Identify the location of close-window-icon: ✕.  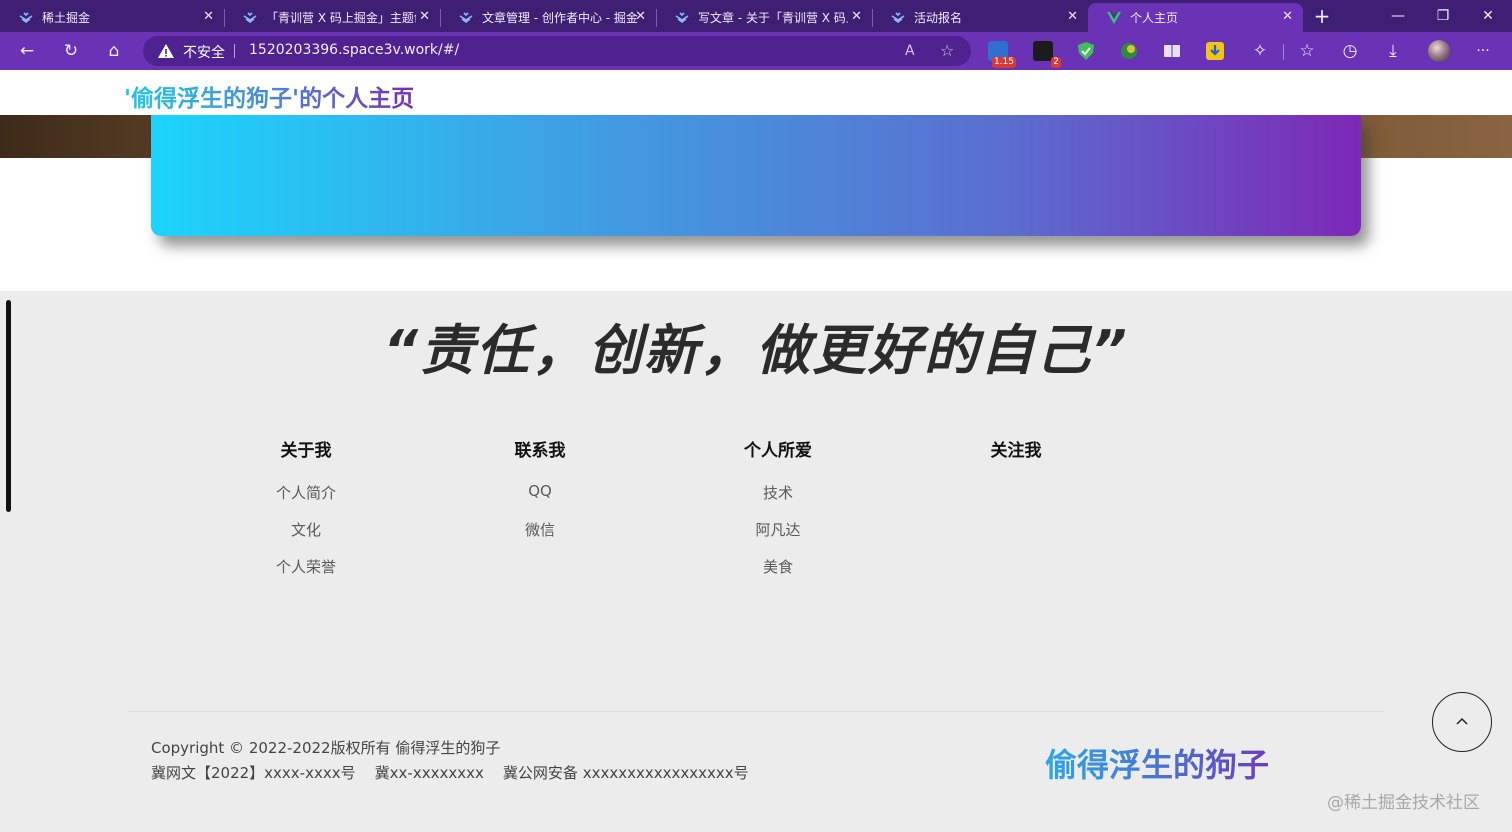
(1488, 16).